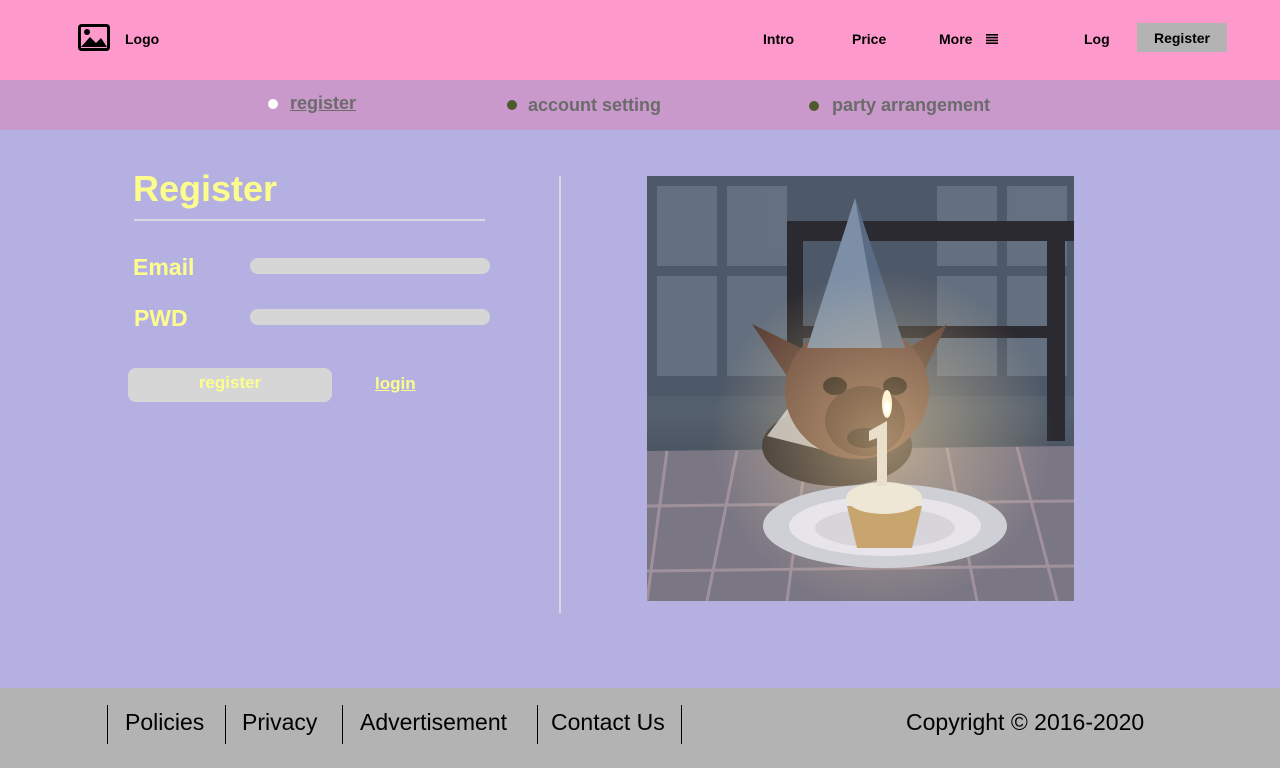  Describe the element at coordinates (309, 220) in the screenshot. I see `title-underline` at that location.